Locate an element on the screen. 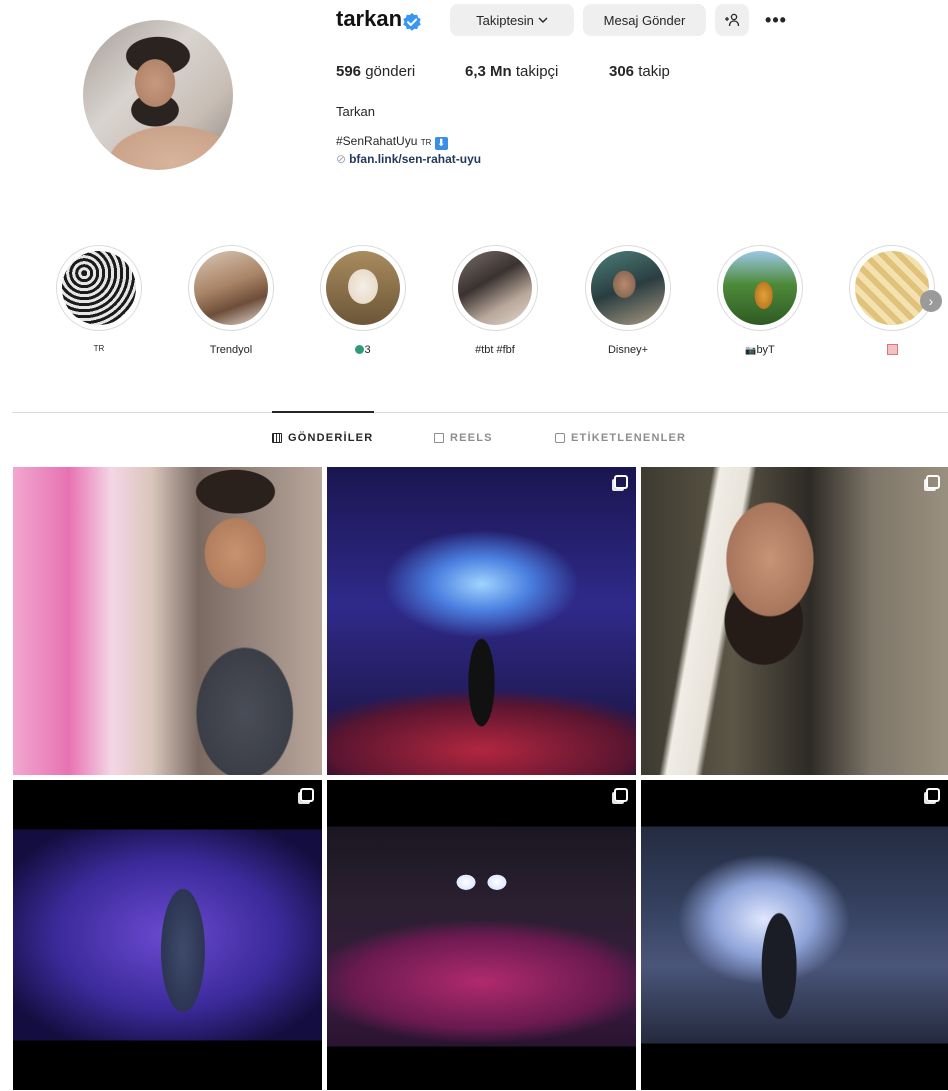  highlight-label: Disney+ is located at coordinates (628, 350).